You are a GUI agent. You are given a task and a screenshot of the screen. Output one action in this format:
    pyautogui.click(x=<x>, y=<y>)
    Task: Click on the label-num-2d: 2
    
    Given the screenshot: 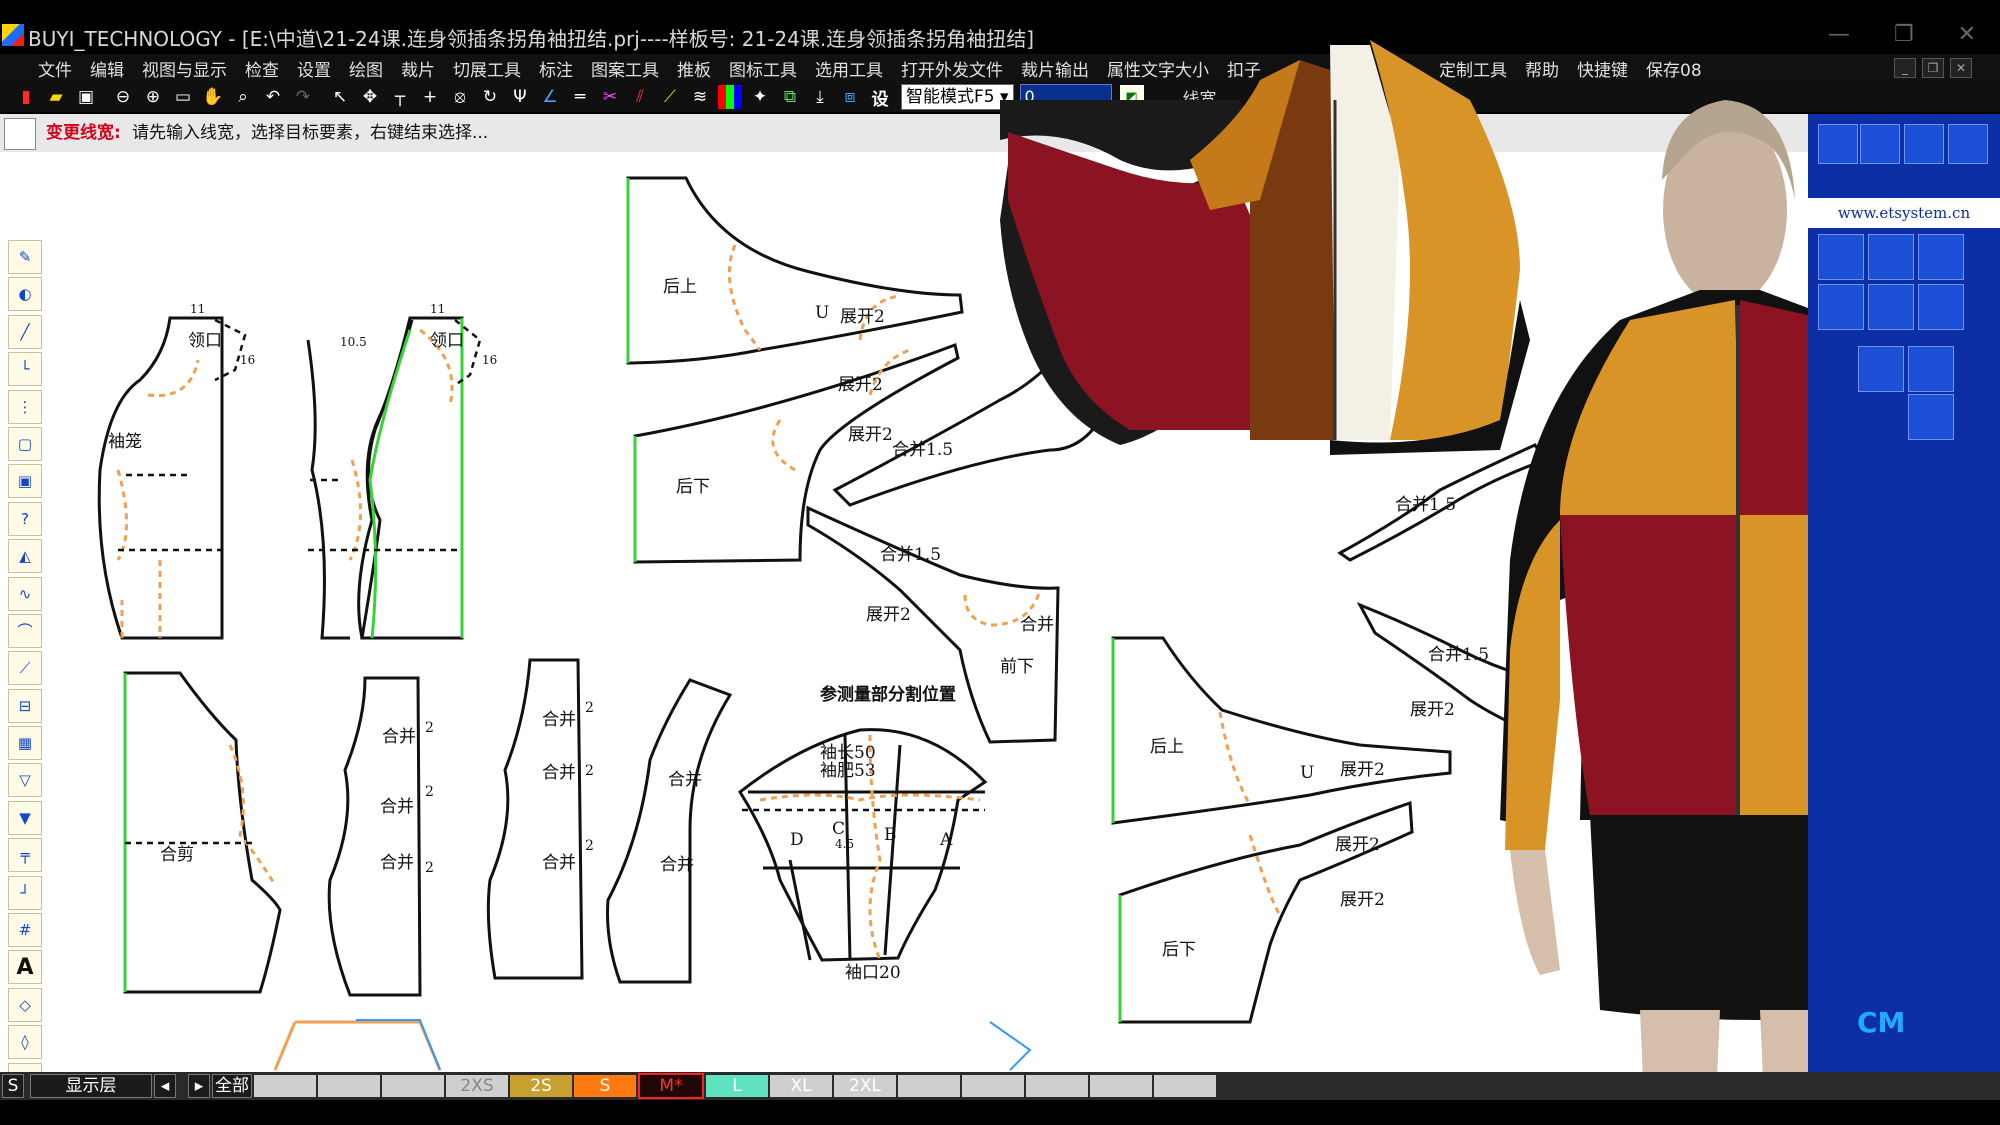 What is the action you would take?
    pyautogui.click(x=589, y=708)
    